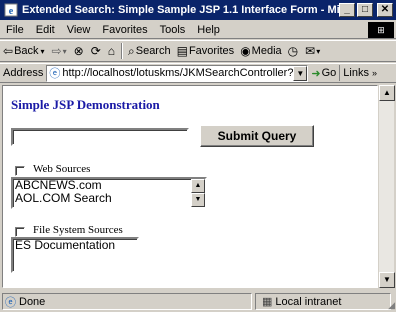 This screenshot has width=396, height=312. I want to click on mail-button: ✉ ▾, so click(313, 51).